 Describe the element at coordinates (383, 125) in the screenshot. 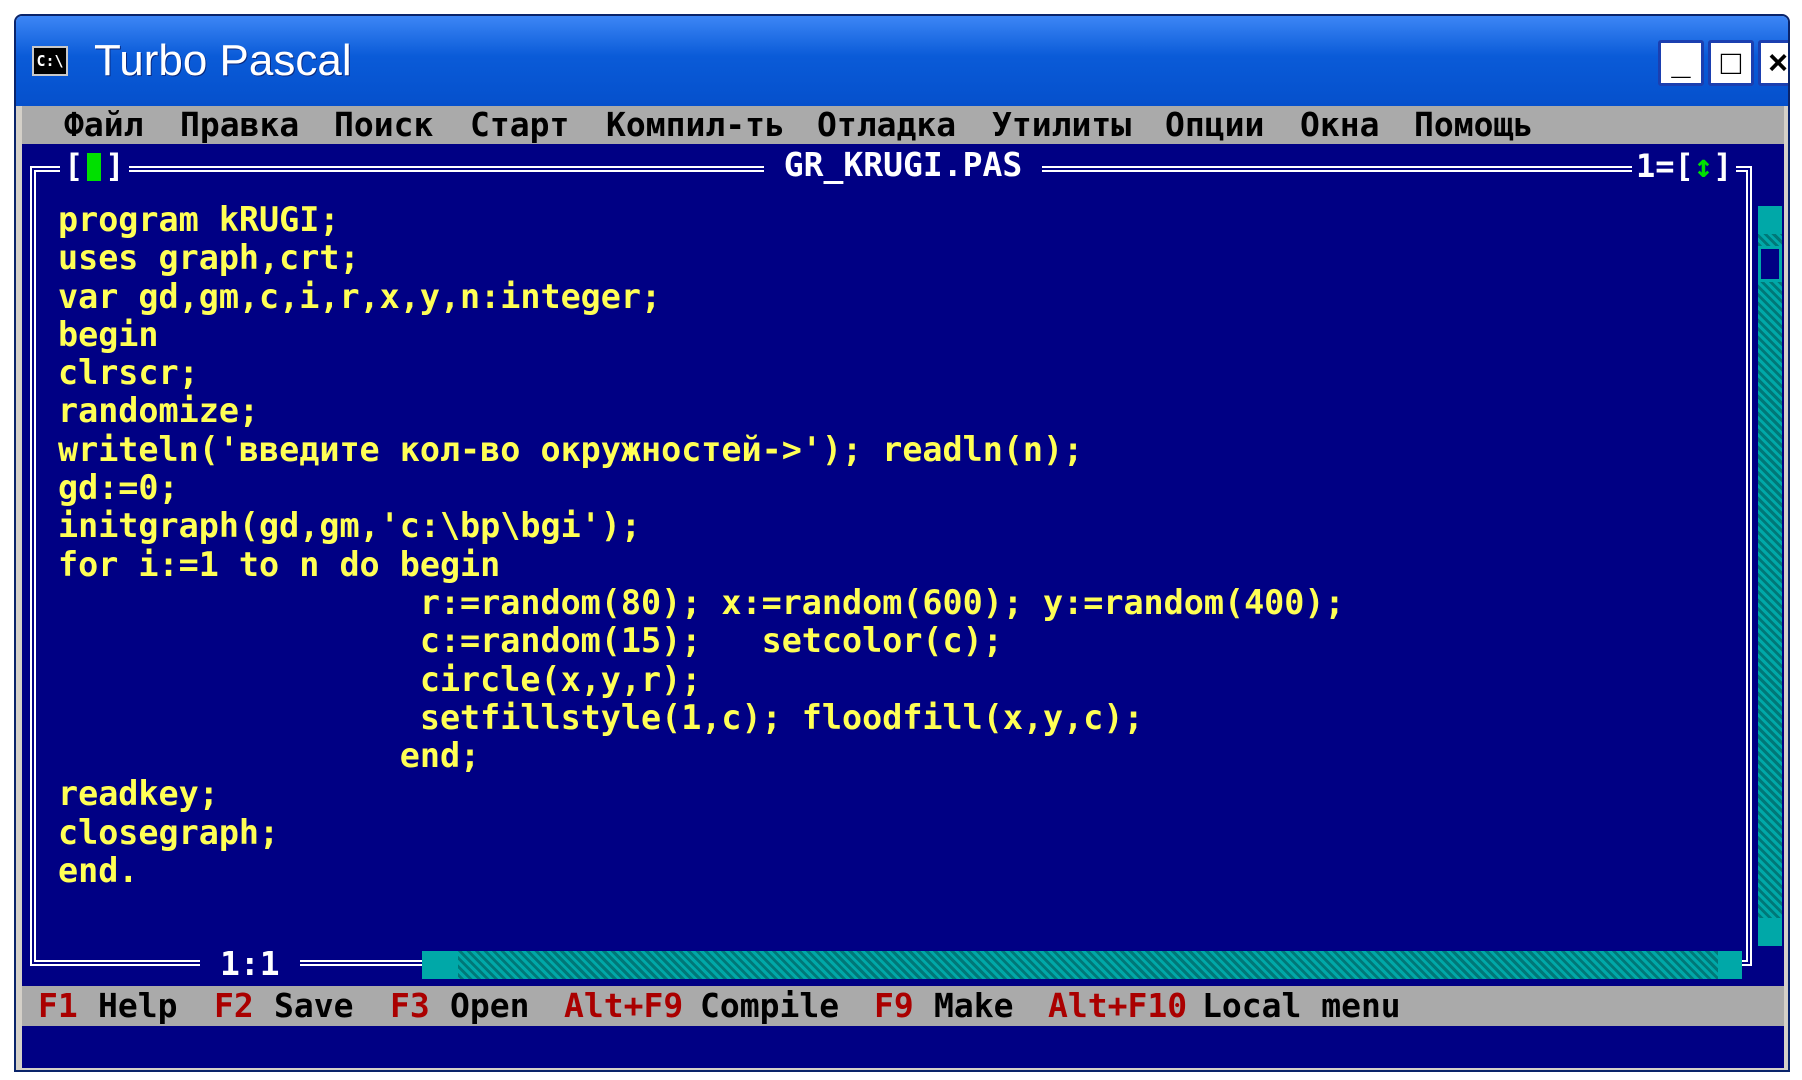

I see `menu-search: Поиск` at that location.